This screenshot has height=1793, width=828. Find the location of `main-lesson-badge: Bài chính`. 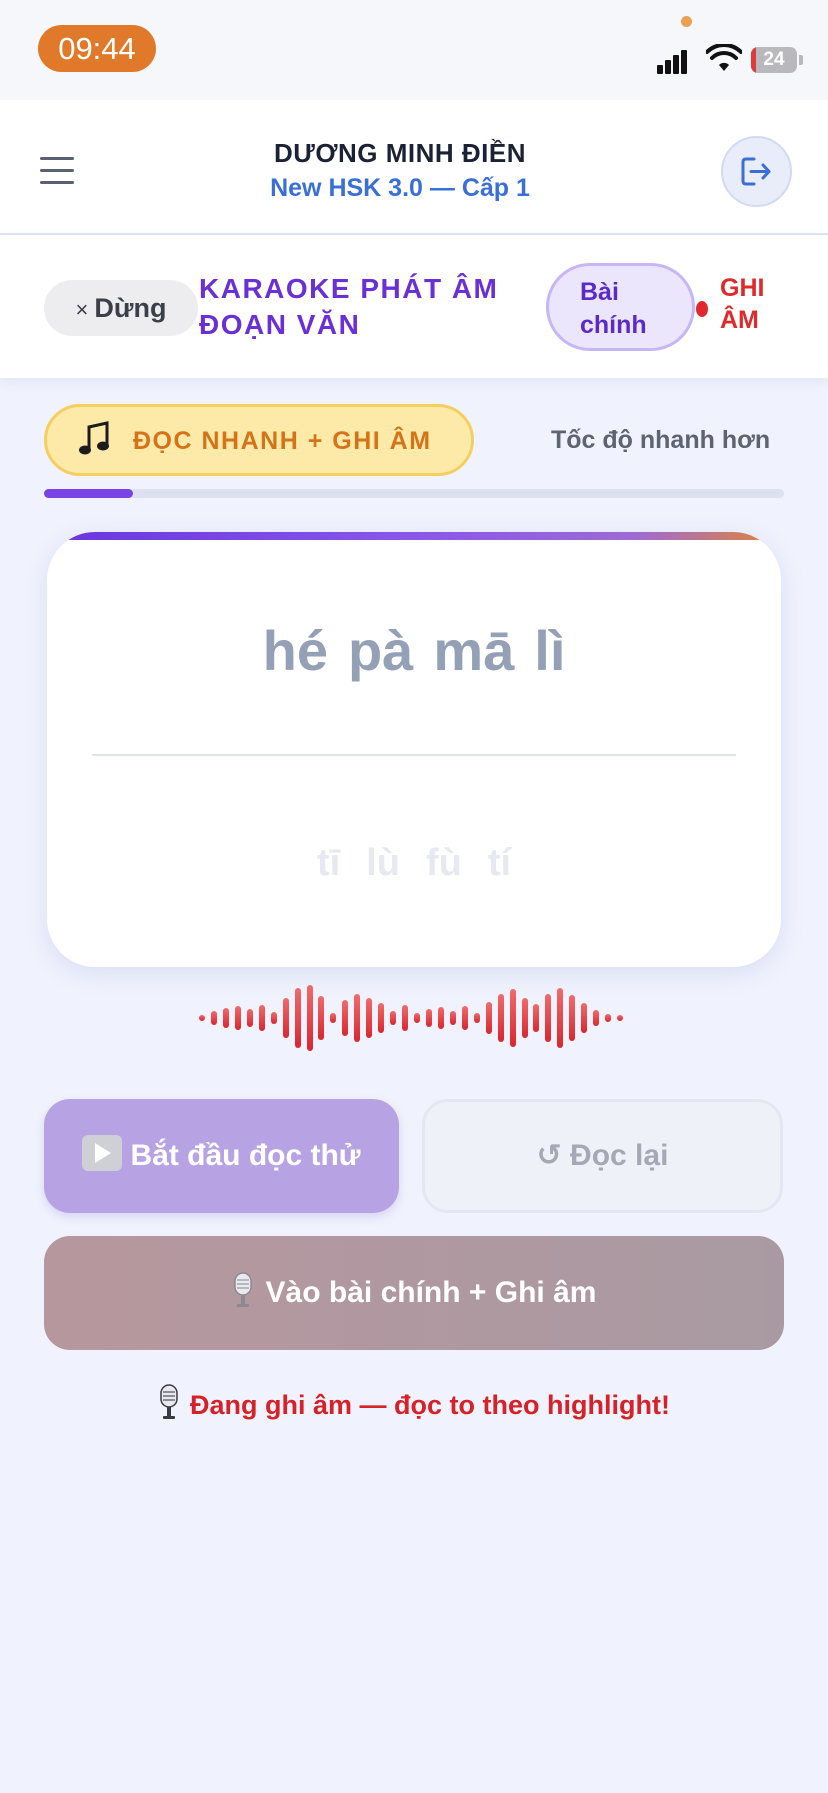

main-lesson-badge: Bài chính is located at coordinates (620, 307).